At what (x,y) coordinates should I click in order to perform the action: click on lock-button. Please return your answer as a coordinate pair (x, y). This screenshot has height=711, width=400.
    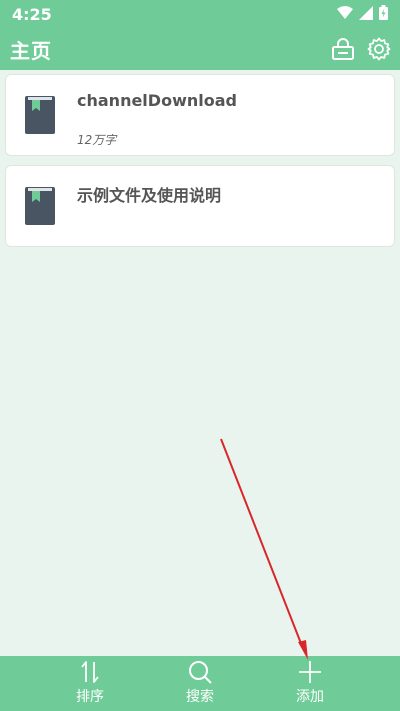
    Looking at the image, I should click on (343, 49).